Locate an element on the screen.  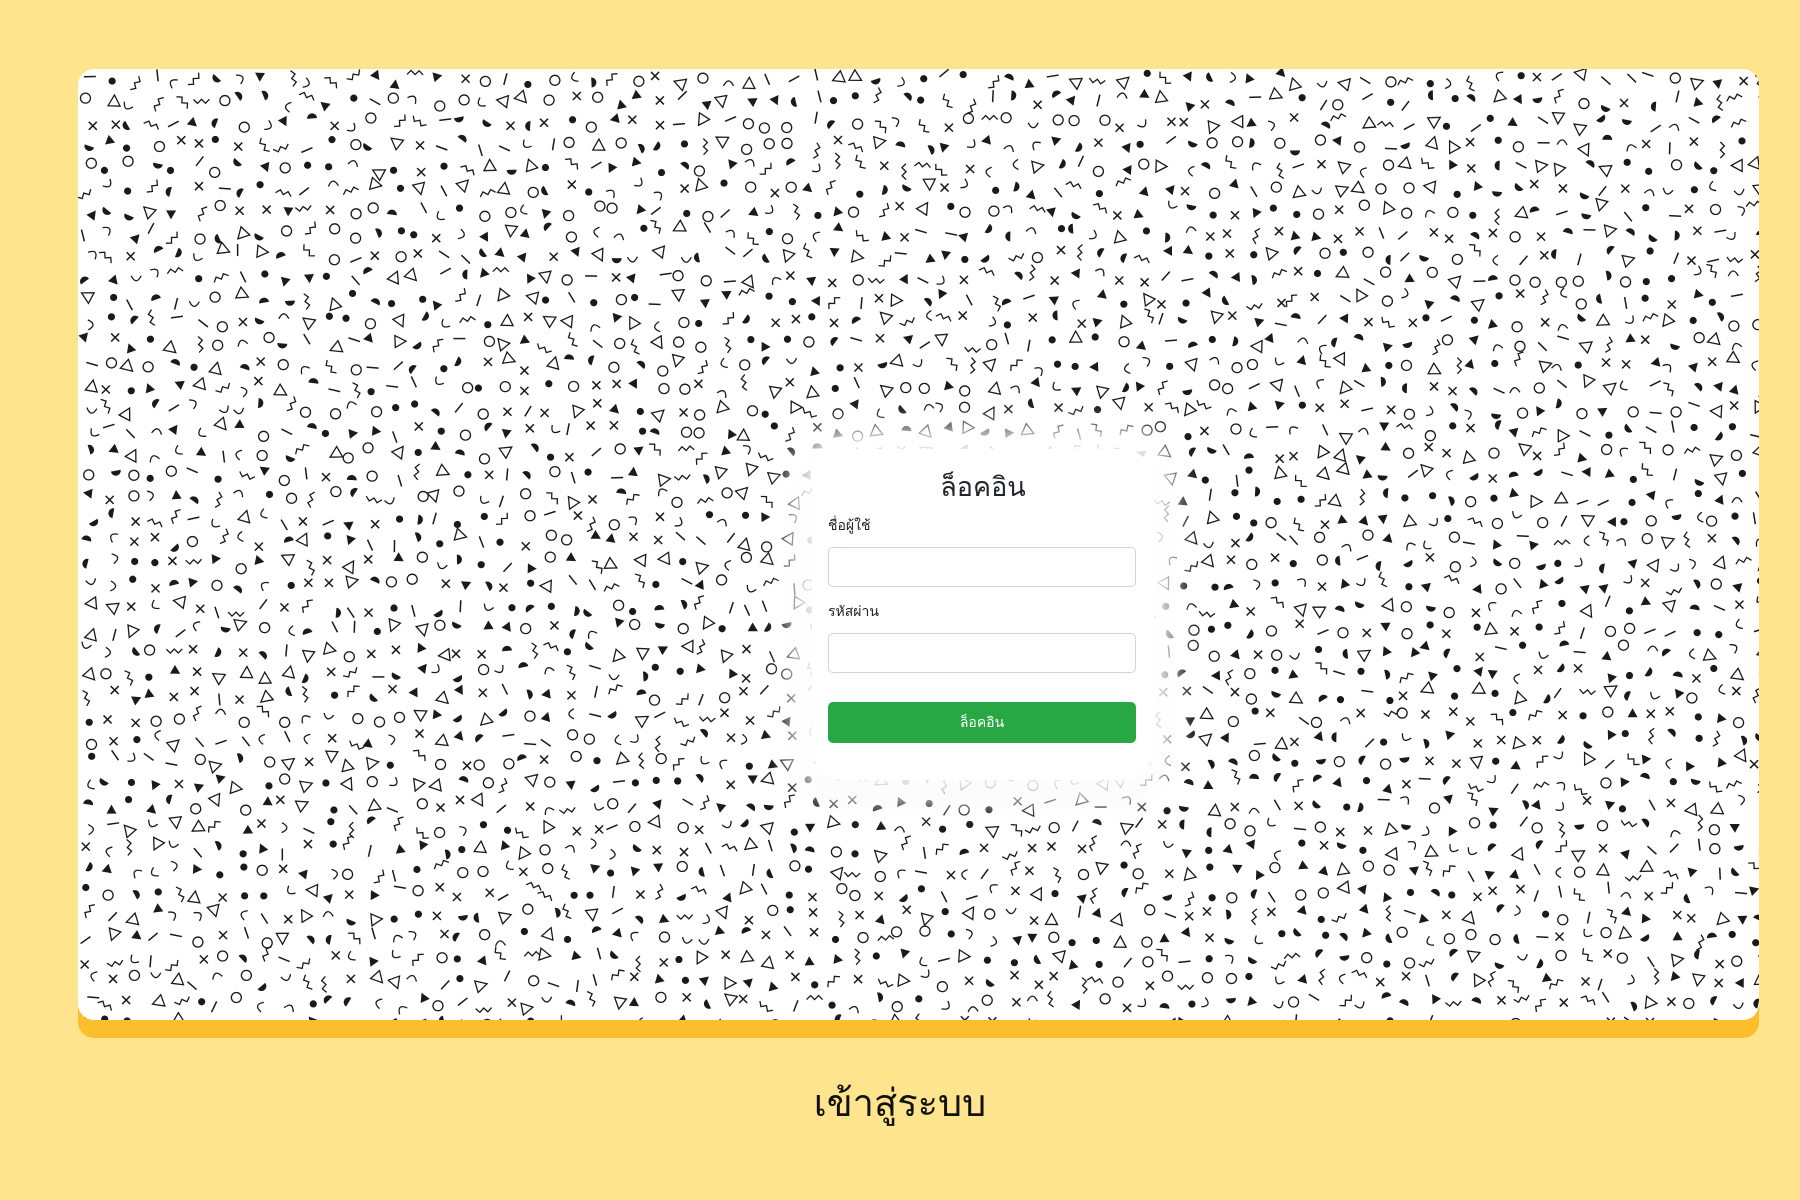
username-input is located at coordinates (982, 567).